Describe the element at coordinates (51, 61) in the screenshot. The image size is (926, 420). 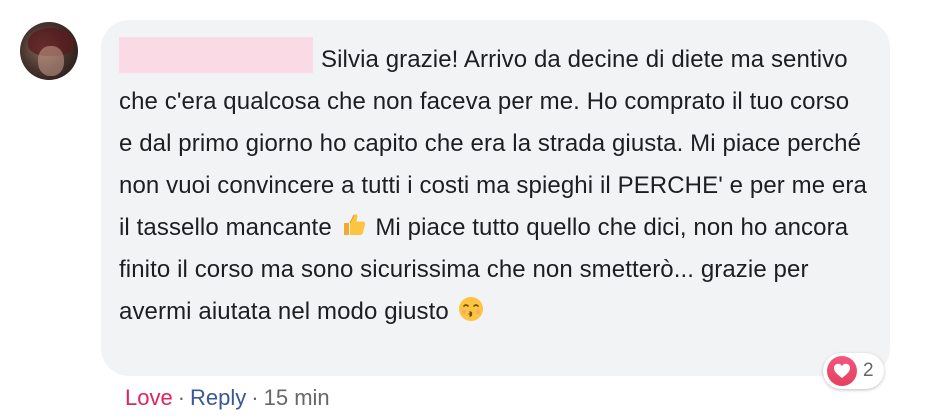
I see `avatar-face-shape` at that location.